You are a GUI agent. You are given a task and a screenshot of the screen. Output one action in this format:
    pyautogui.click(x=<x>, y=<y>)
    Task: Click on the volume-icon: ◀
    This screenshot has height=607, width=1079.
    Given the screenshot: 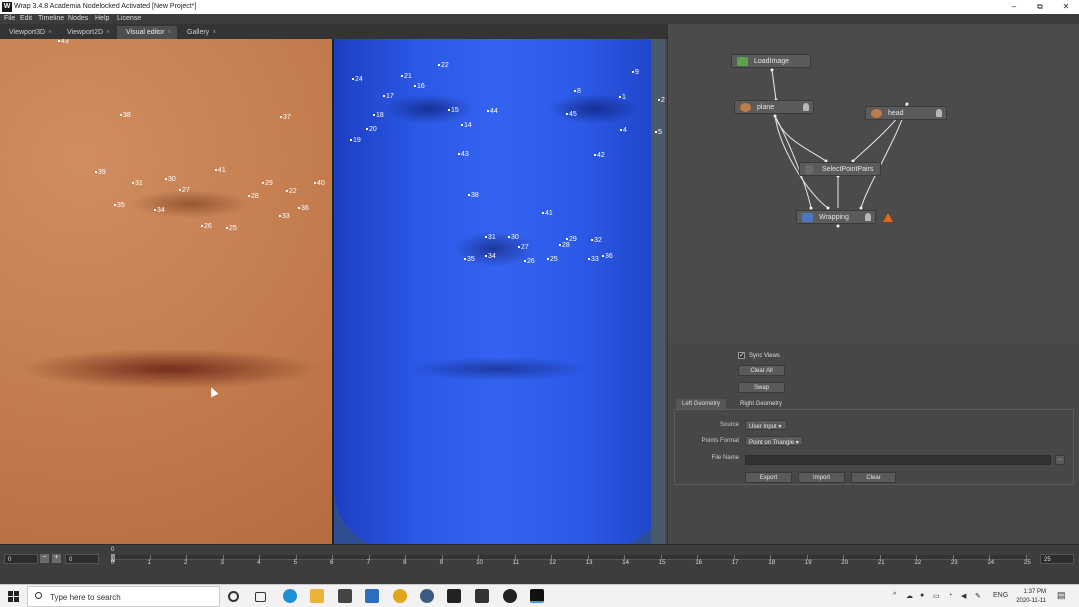 What is the action you would take?
    pyautogui.click(x=963, y=596)
    